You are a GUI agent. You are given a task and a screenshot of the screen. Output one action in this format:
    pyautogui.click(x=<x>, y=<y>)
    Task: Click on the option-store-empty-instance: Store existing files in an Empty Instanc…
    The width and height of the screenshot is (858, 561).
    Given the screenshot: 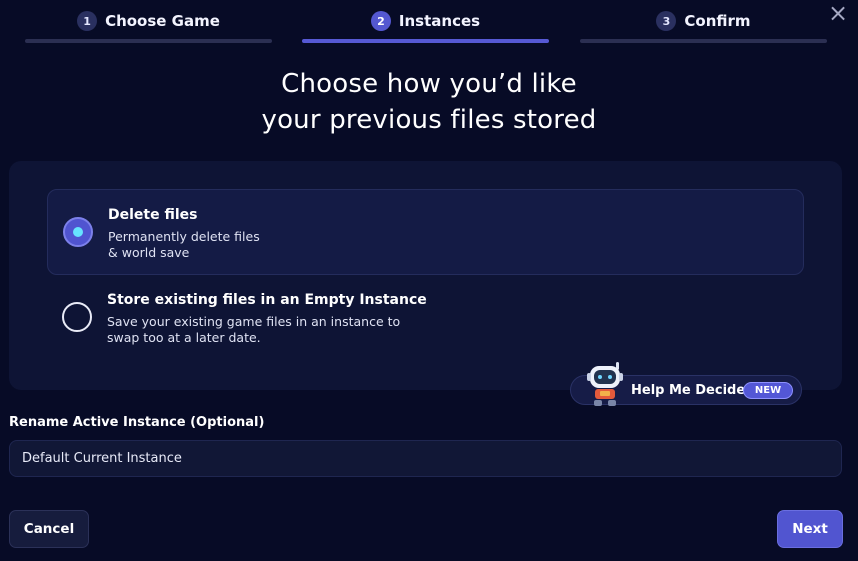 What is the action you would take?
    pyautogui.click(x=425, y=318)
    